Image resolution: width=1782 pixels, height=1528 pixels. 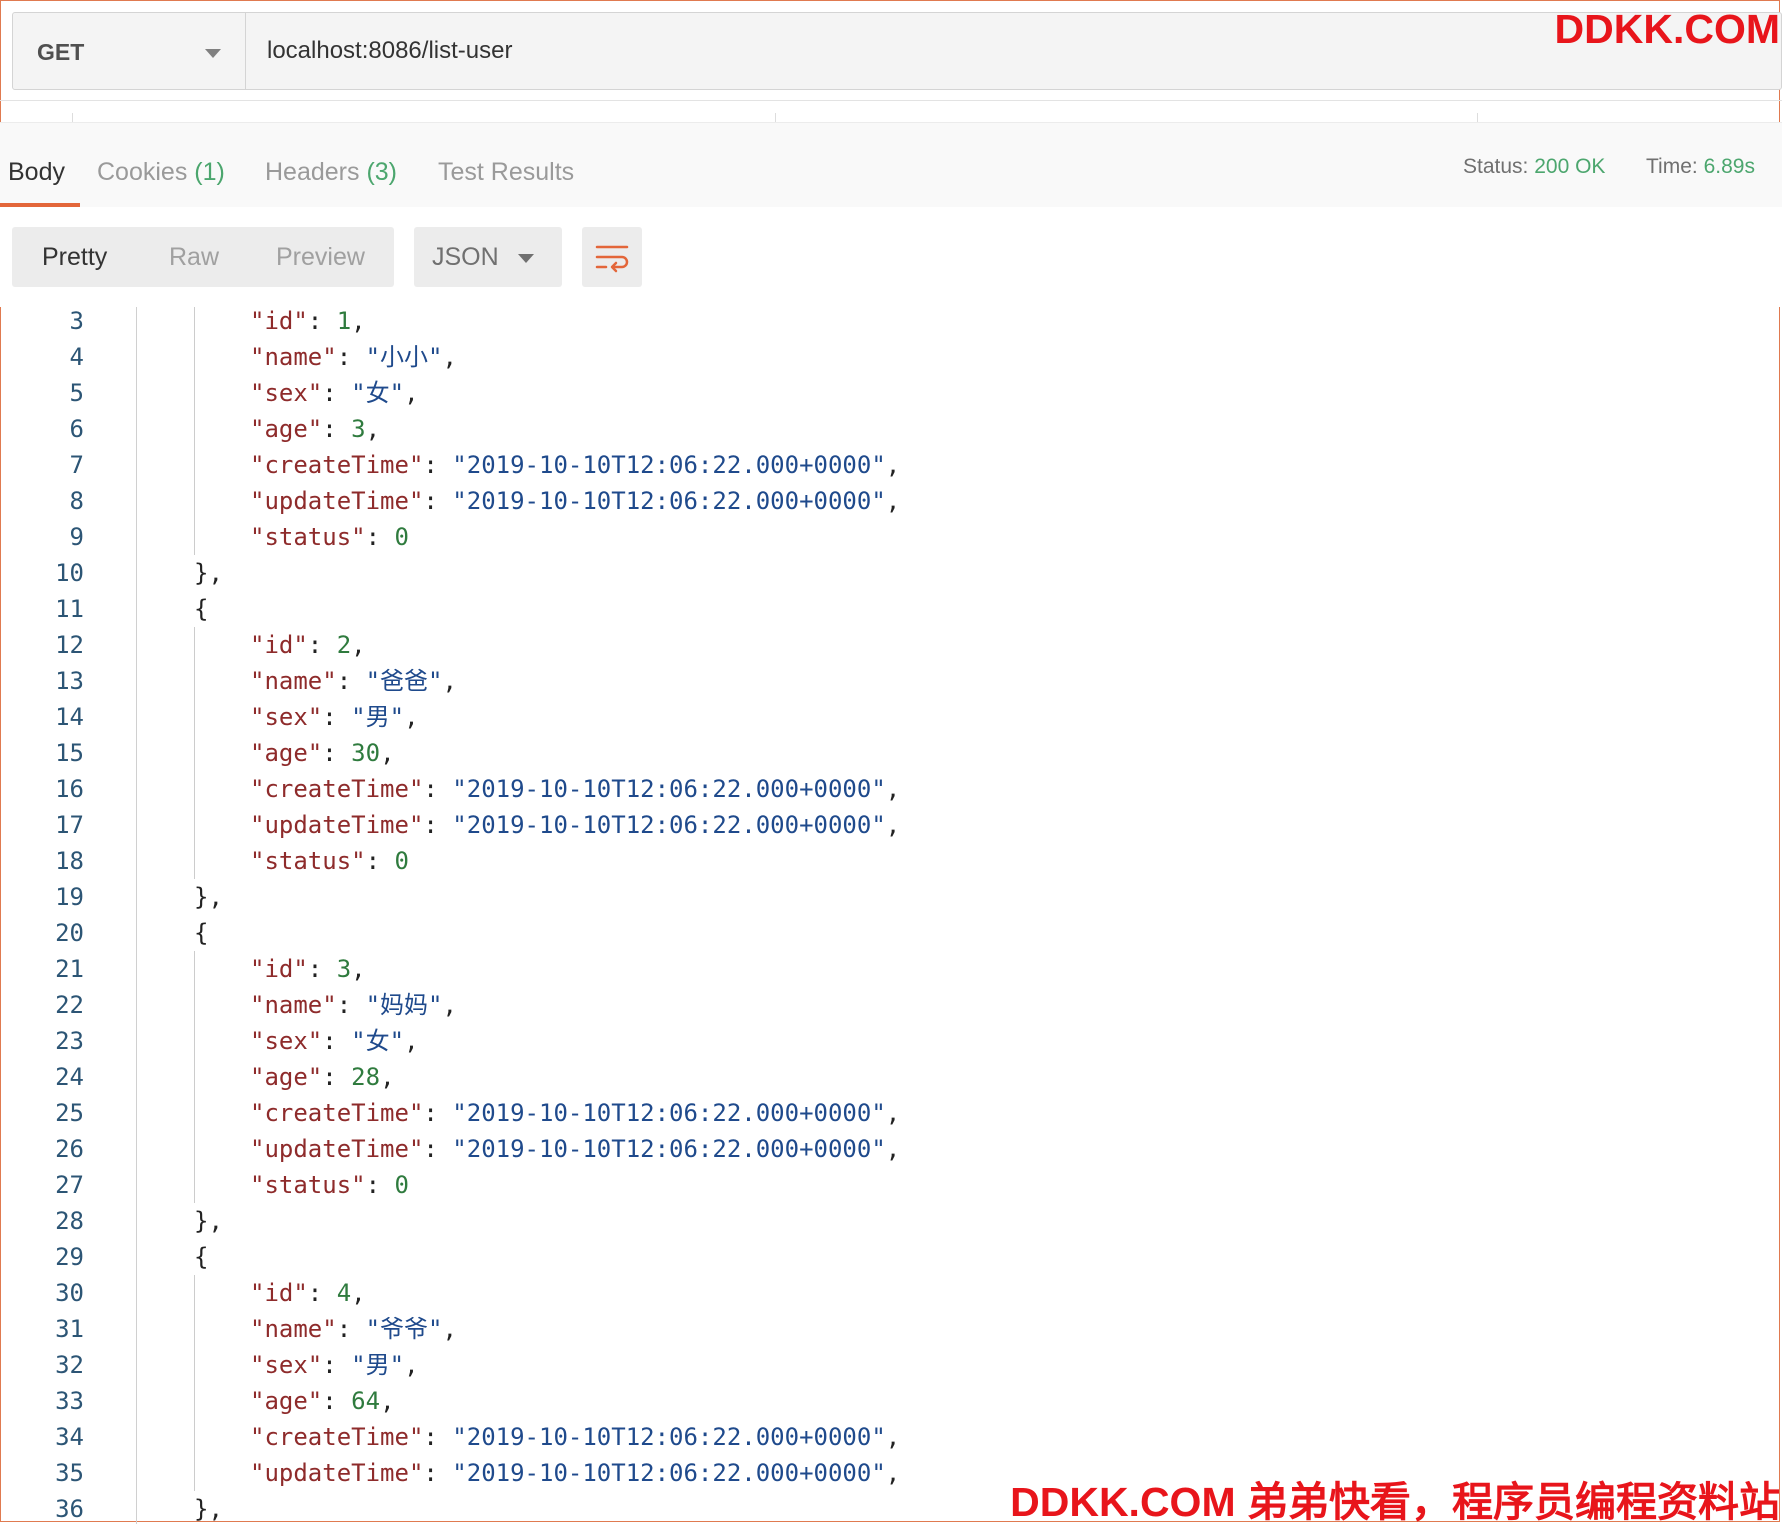 What do you see at coordinates (194, 257) in the screenshot?
I see `mode-raw: Raw` at bounding box center [194, 257].